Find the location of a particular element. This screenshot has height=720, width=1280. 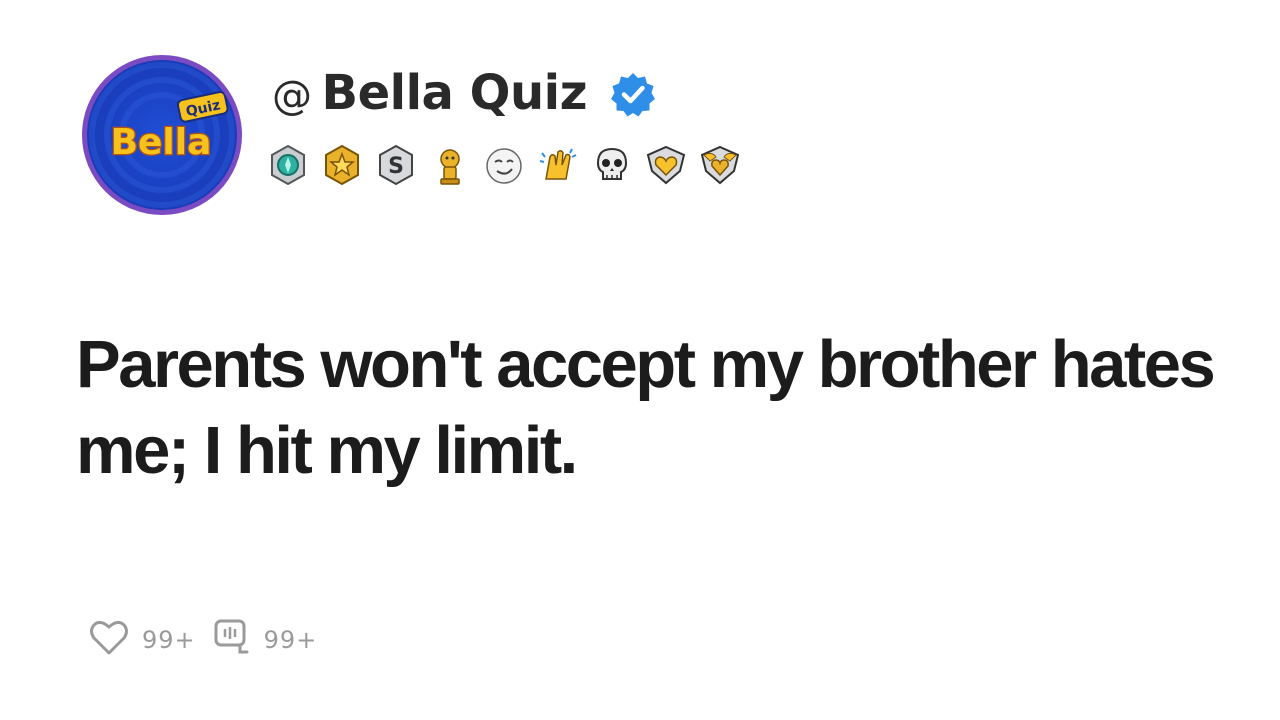

badge-row: S is located at coordinates (504, 165).